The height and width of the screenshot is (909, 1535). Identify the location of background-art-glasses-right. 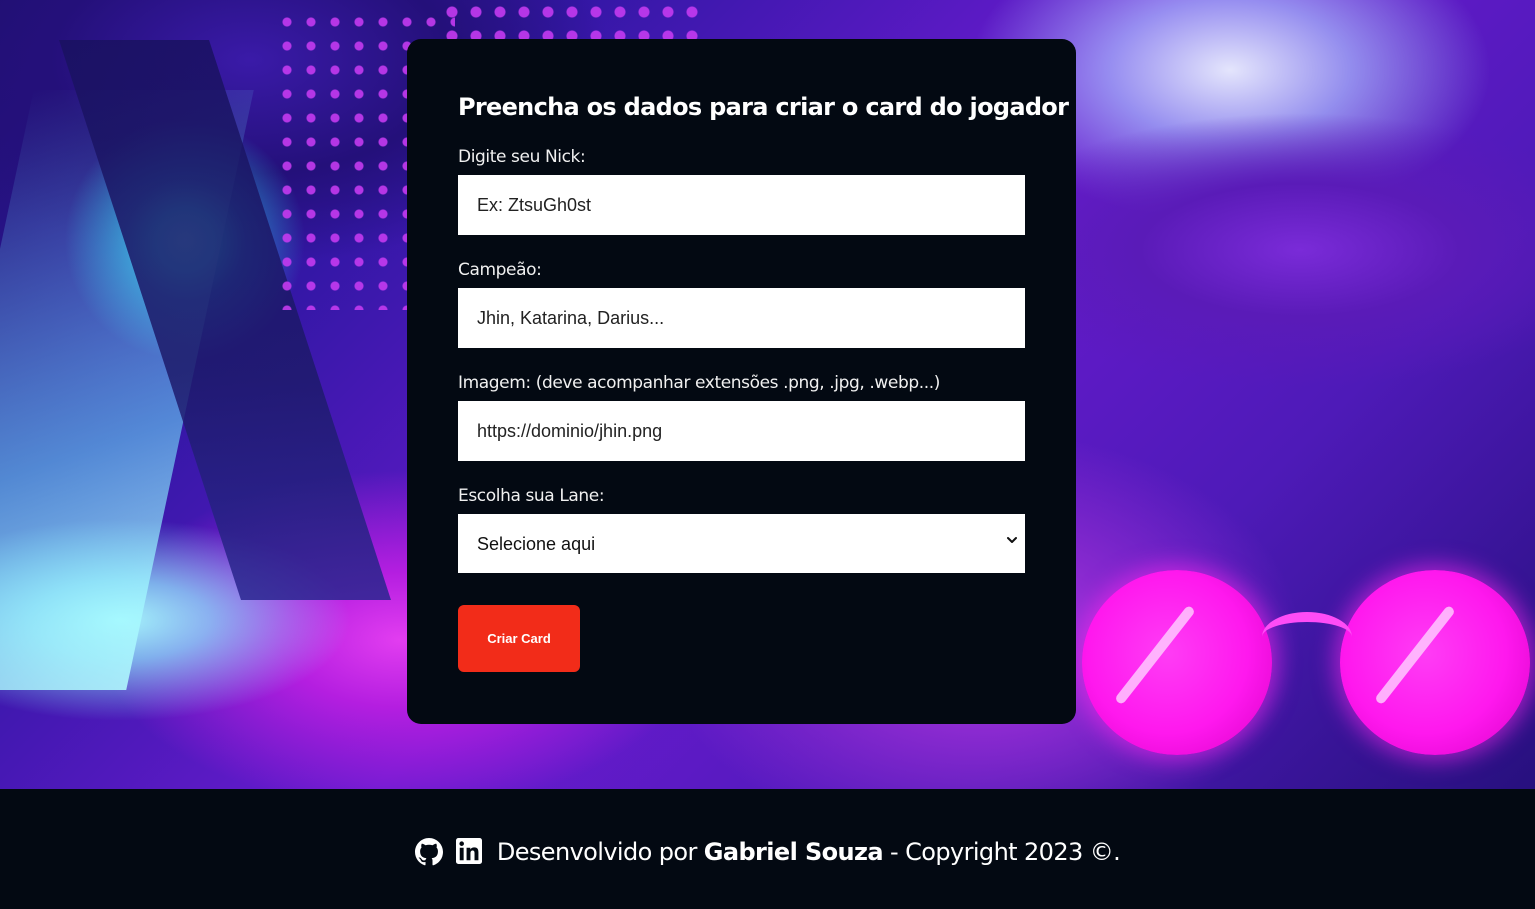
(1435, 662).